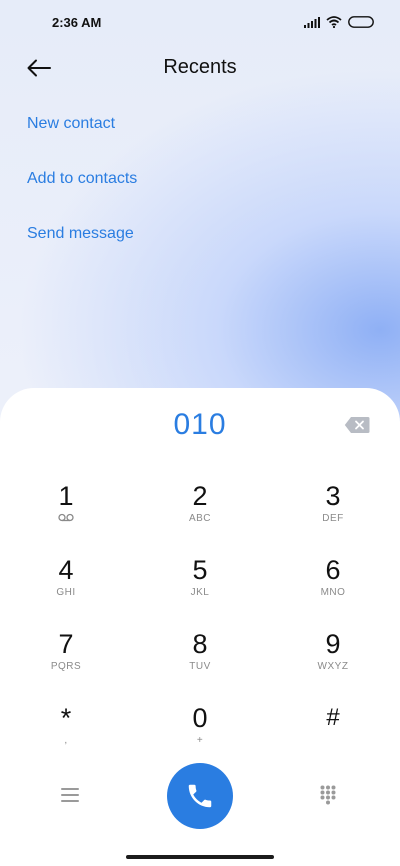 The height and width of the screenshot is (866, 400). What do you see at coordinates (200, 518) in the screenshot?
I see `key-letters: ABC` at bounding box center [200, 518].